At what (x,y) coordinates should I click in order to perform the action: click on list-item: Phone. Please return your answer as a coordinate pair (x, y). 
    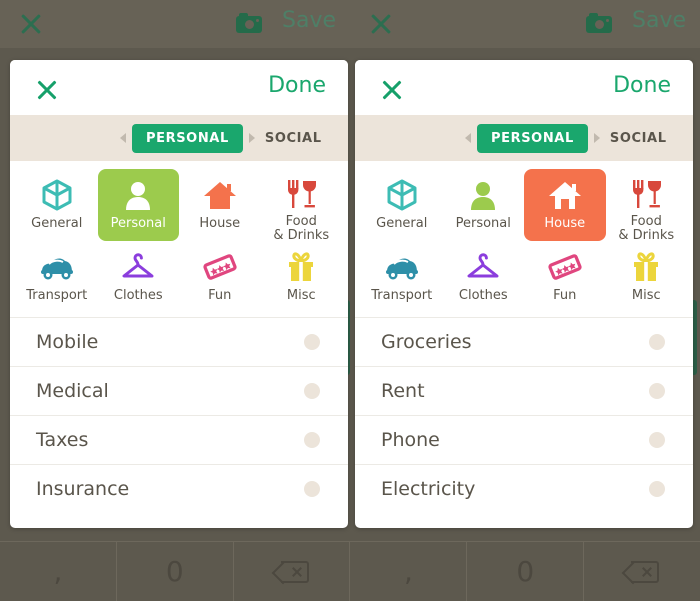
    Looking at the image, I should click on (524, 439).